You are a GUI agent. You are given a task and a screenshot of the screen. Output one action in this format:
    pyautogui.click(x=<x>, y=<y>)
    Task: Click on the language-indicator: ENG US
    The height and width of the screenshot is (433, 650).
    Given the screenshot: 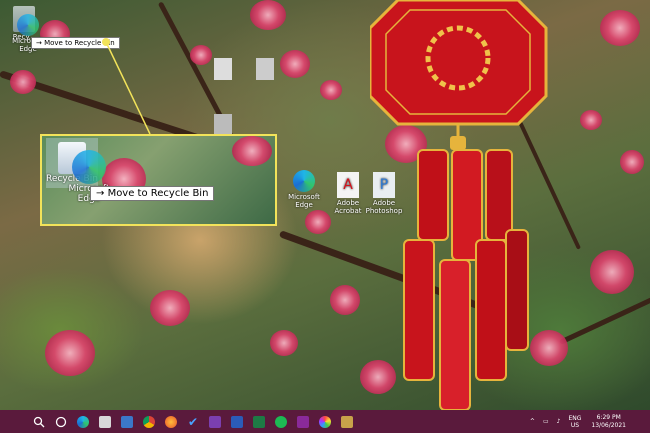 What is the action you would take?
    pyautogui.click(x=574, y=422)
    